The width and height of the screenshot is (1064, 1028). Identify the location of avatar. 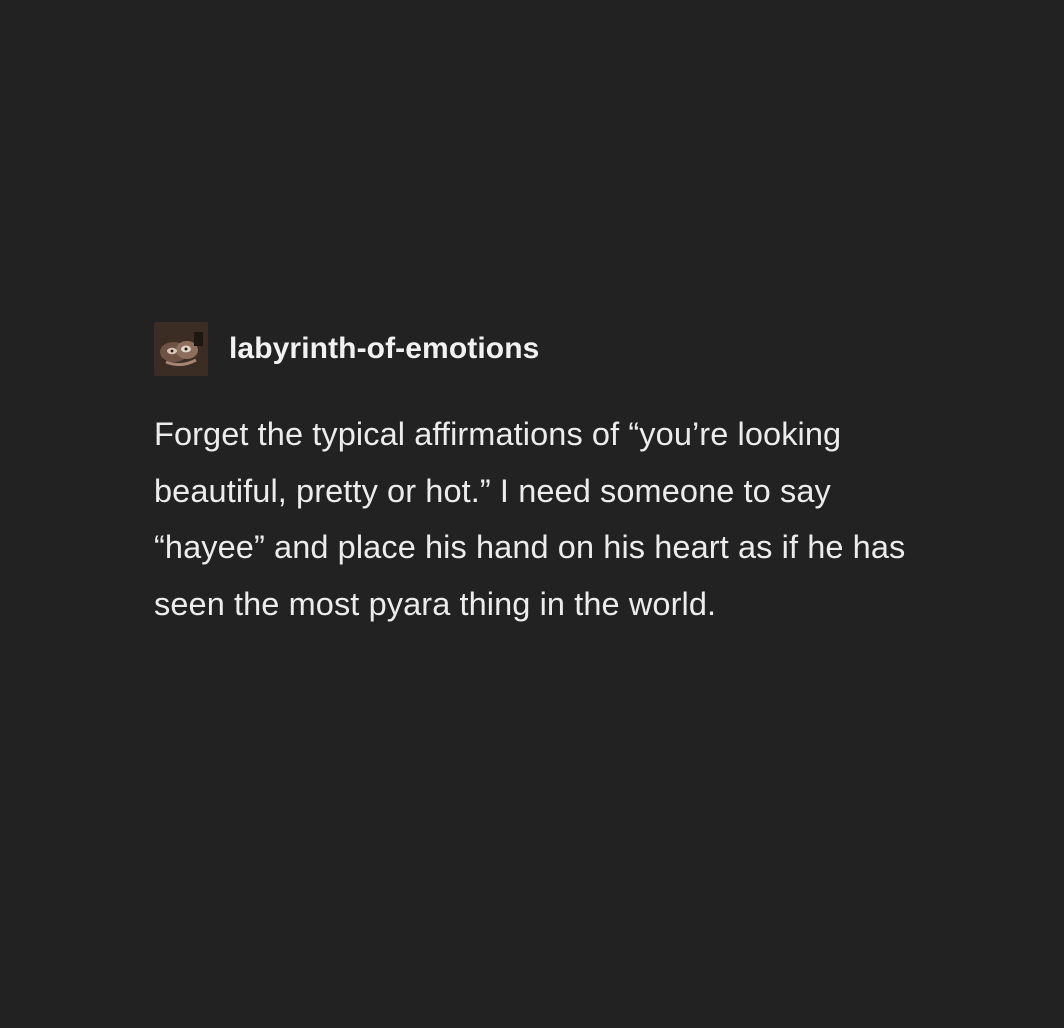
(181, 349).